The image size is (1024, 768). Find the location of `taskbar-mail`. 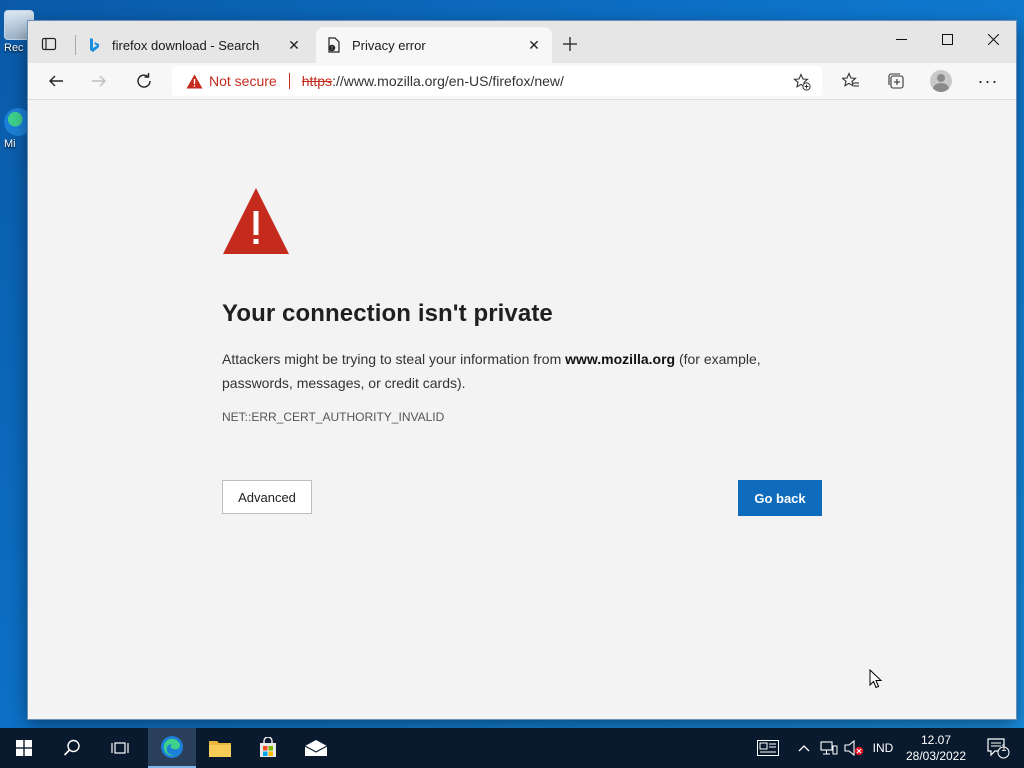

taskbar-mail is located at coordinates (316, 748).